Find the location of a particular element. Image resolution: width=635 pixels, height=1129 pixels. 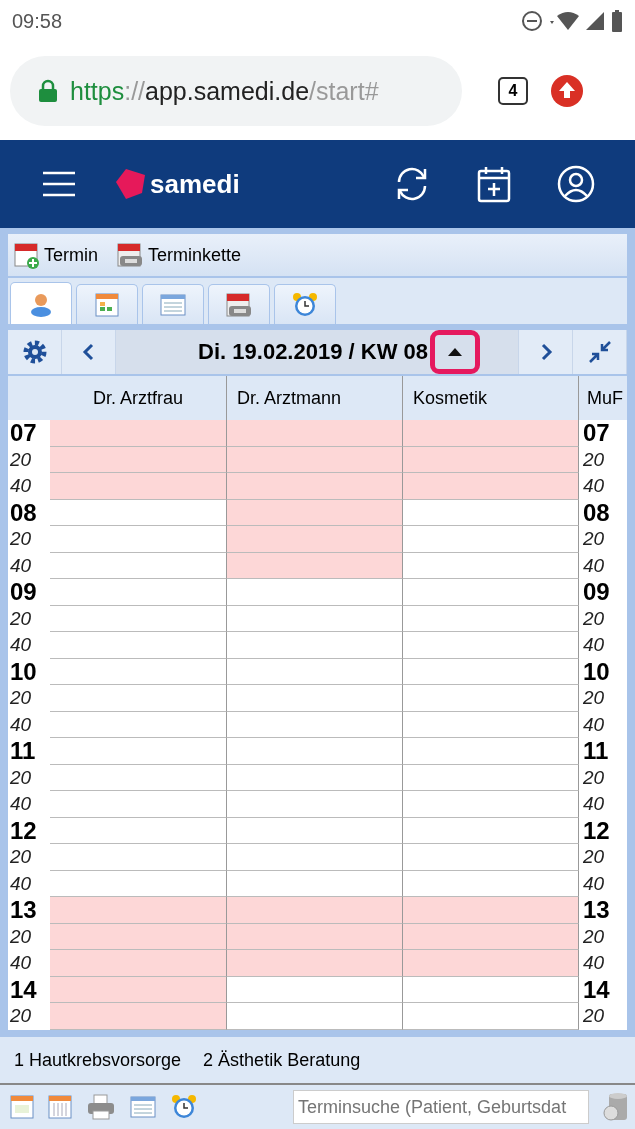

toolbar-button: Terminkette is located at coordinates (179, 255).